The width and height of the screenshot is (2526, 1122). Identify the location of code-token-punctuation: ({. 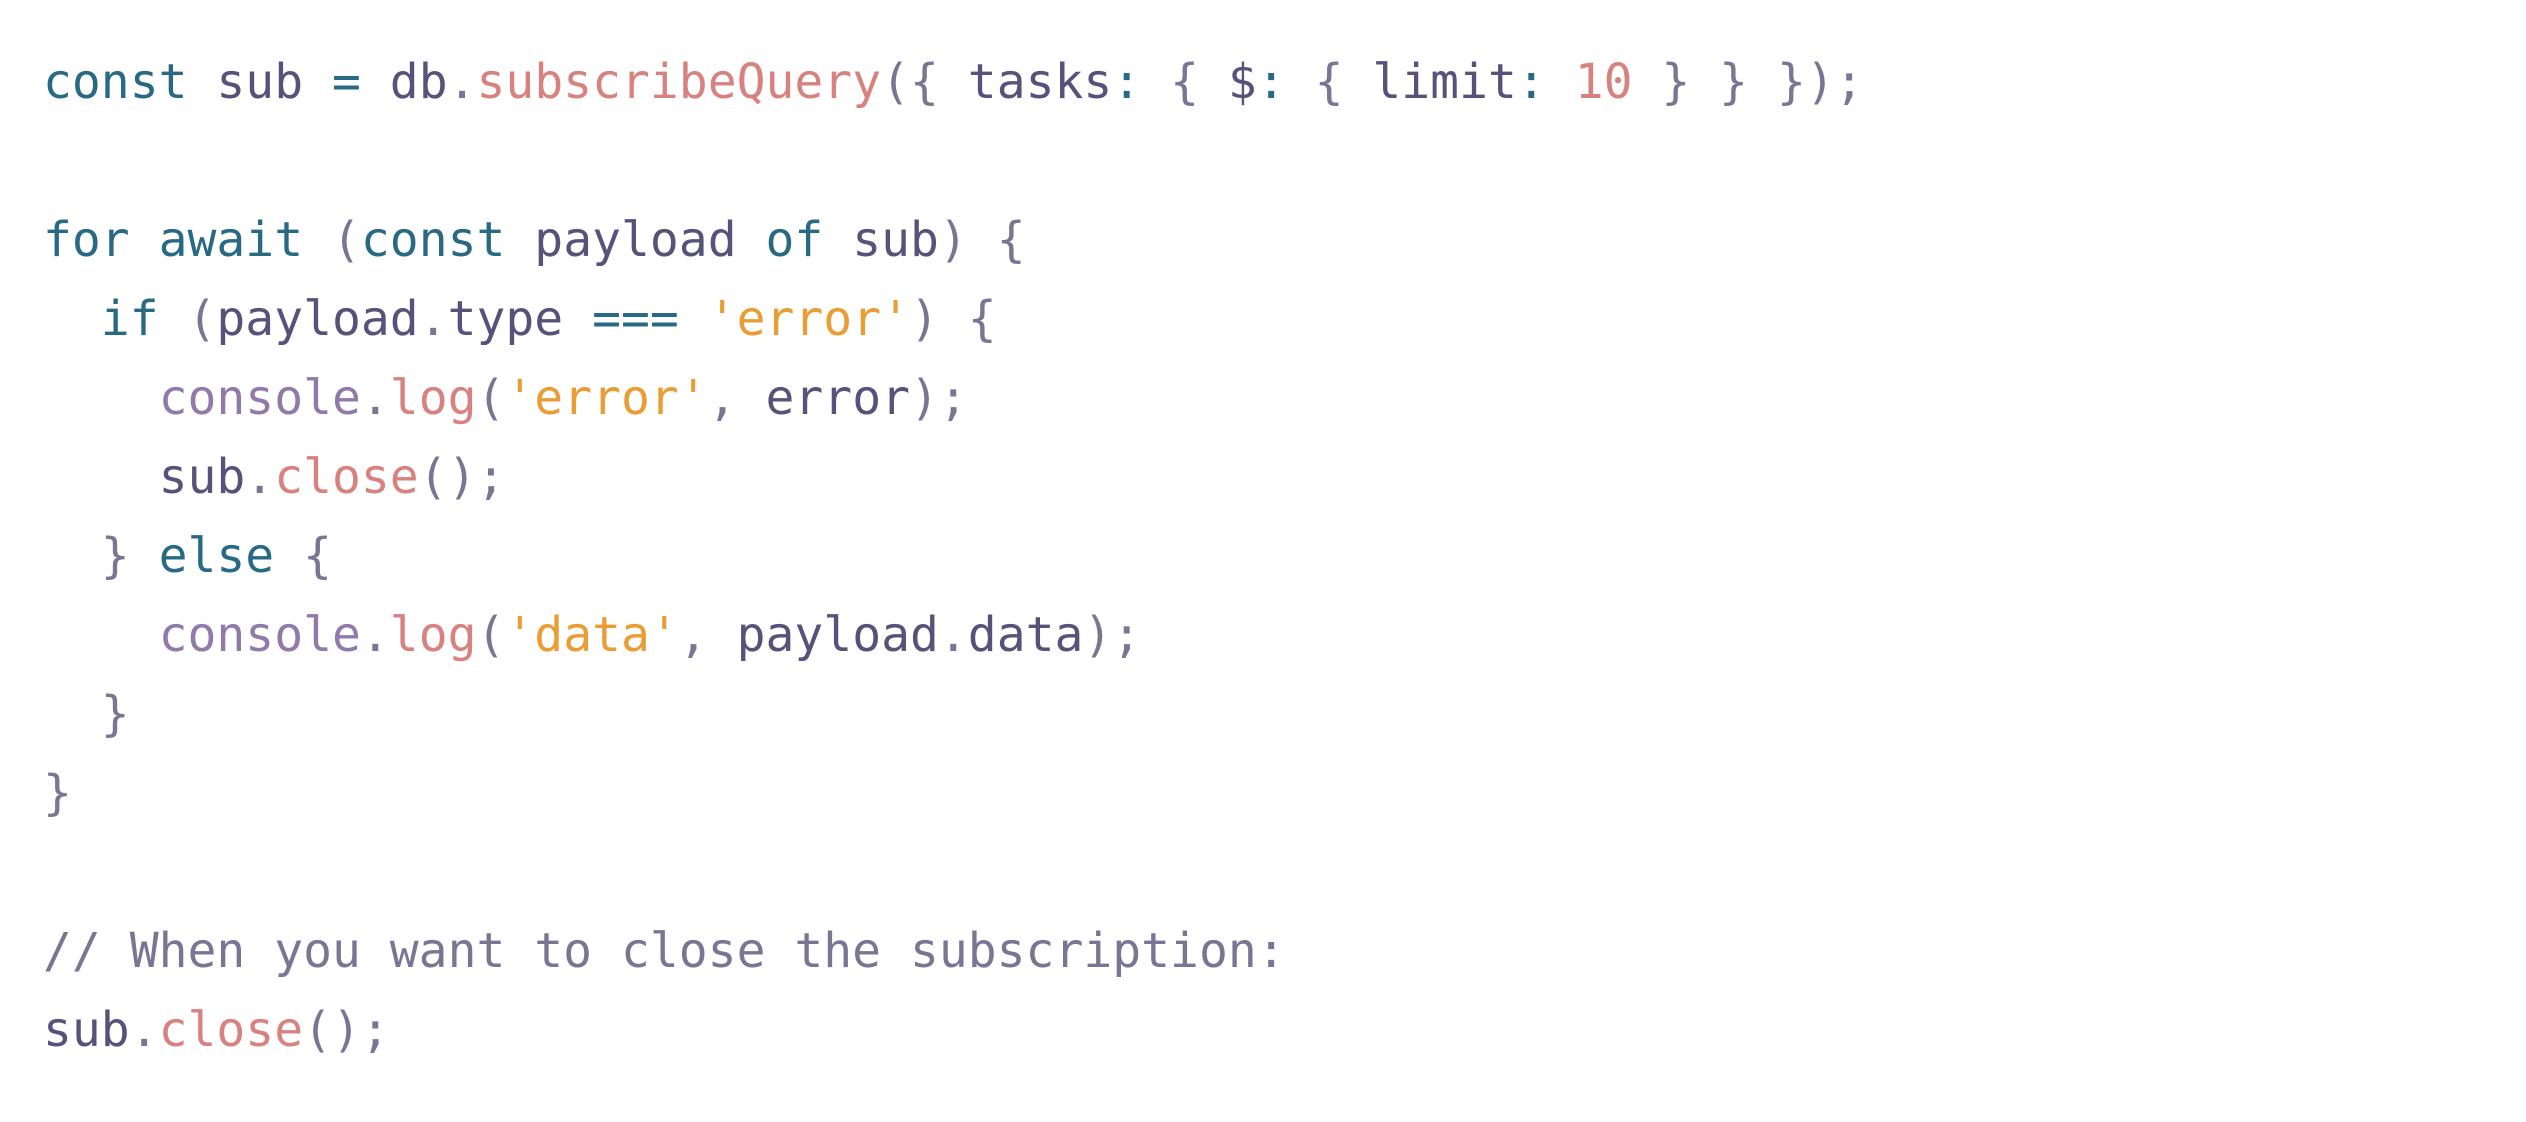
(910, 82).